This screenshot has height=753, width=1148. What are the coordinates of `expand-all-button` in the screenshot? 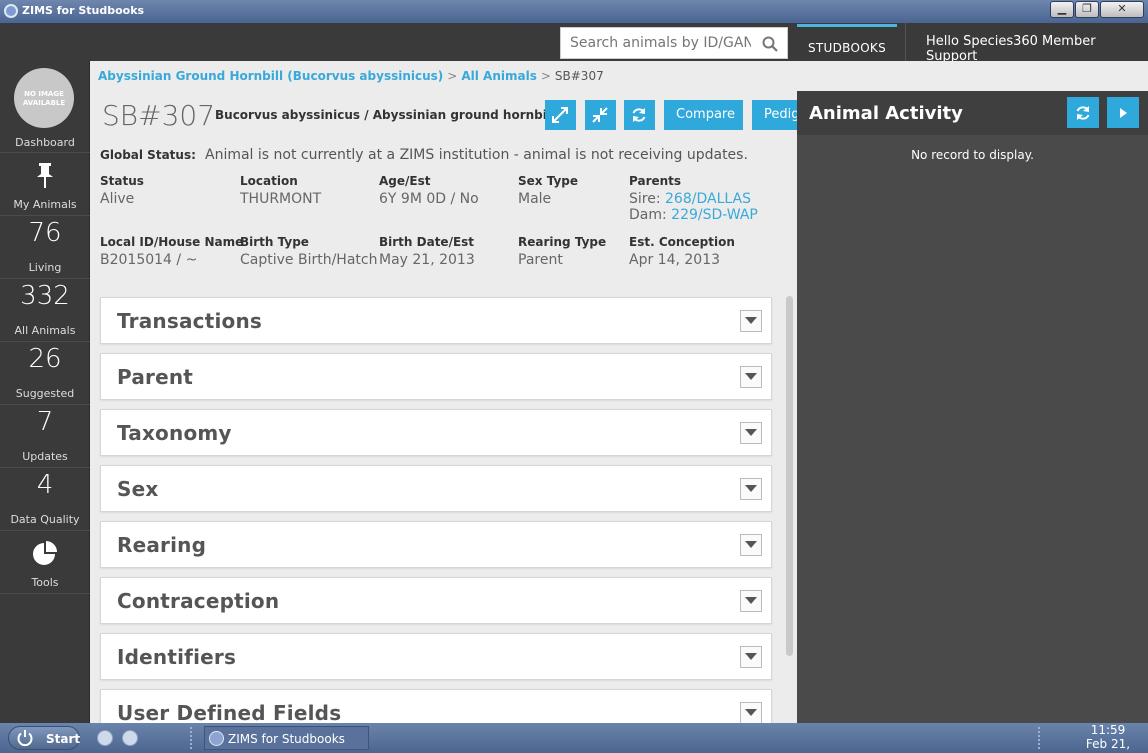 It's located at (560, 115).